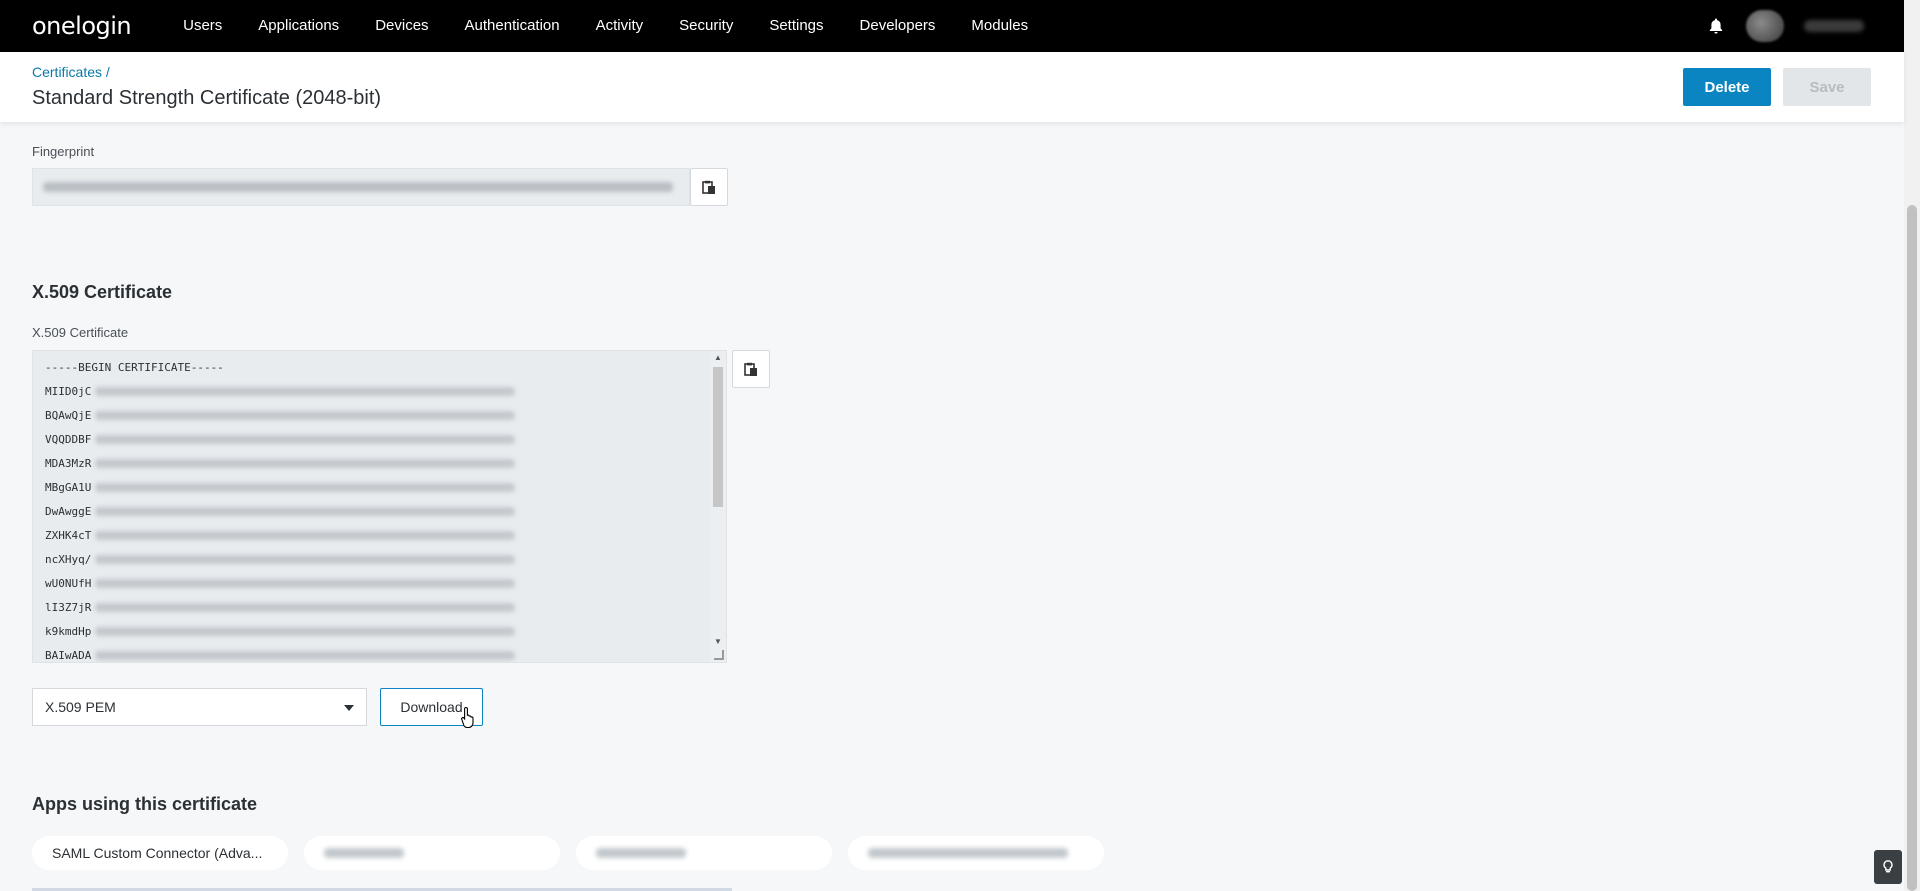  Describe the element at coordinates (718, 641) in the screenshot. I see `scroll-down-arrow-icon: ▼` at that location.